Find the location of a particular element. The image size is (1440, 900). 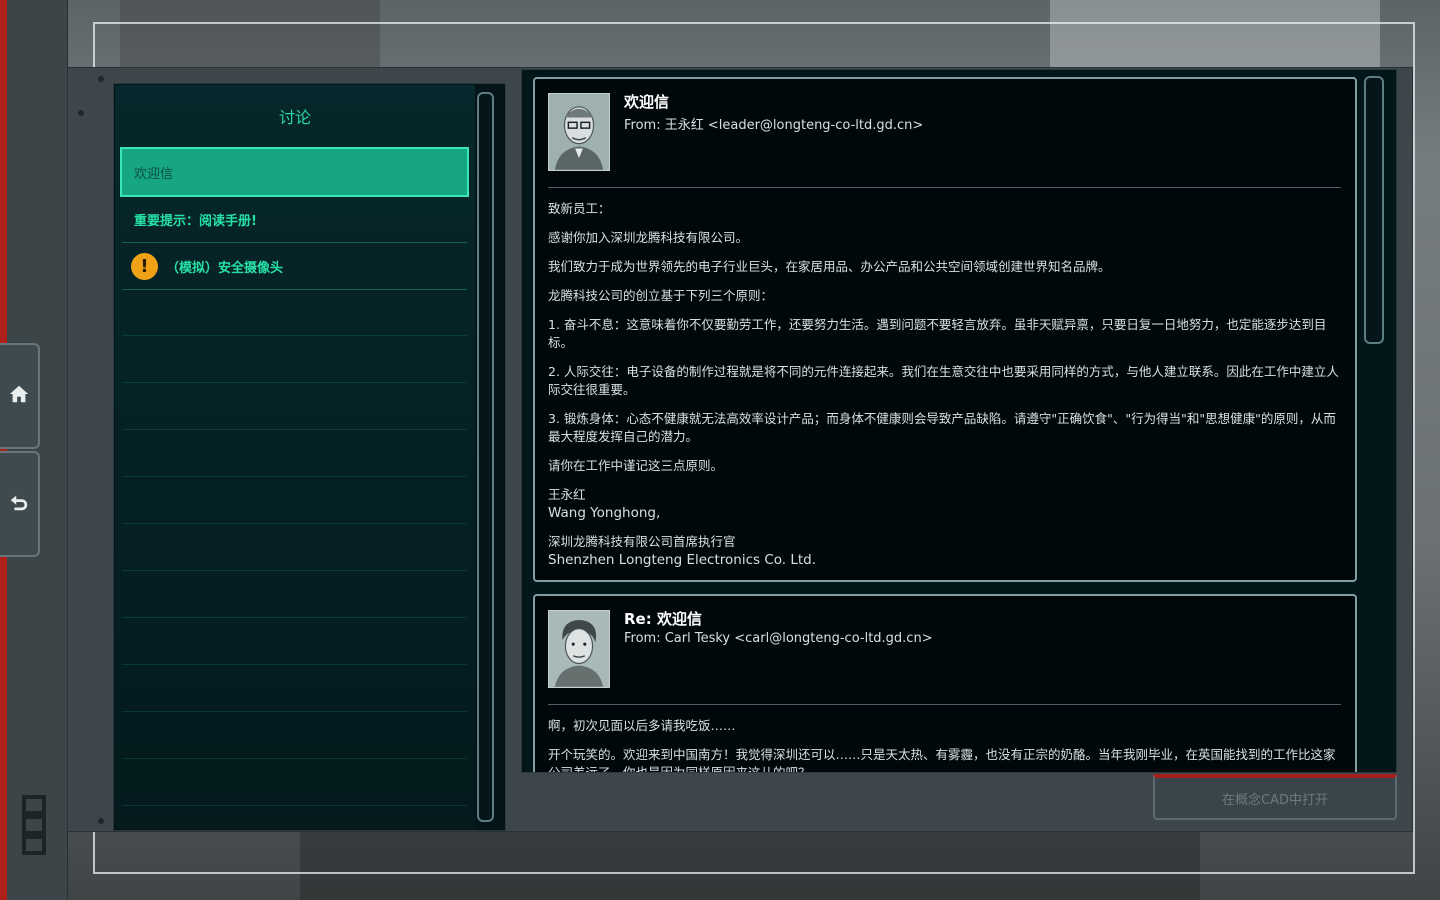

background-left-panel is located at coordinates (37, 450).